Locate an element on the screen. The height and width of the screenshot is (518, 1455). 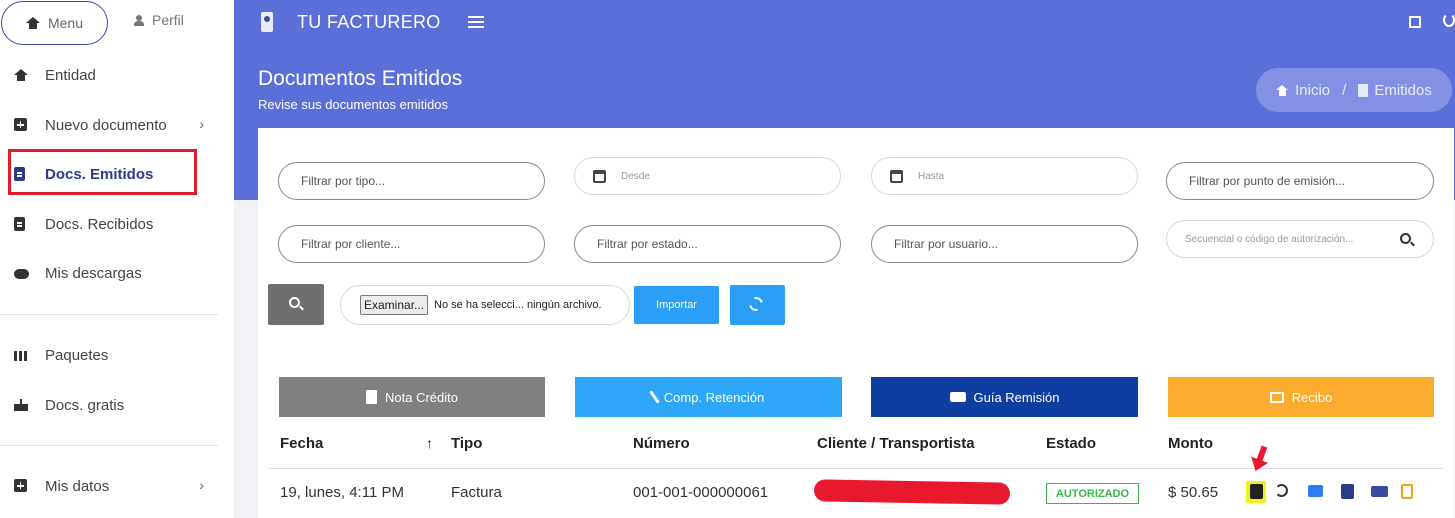
comp-retencion-button: Comp. Retención is located at coordinates (708, 397).